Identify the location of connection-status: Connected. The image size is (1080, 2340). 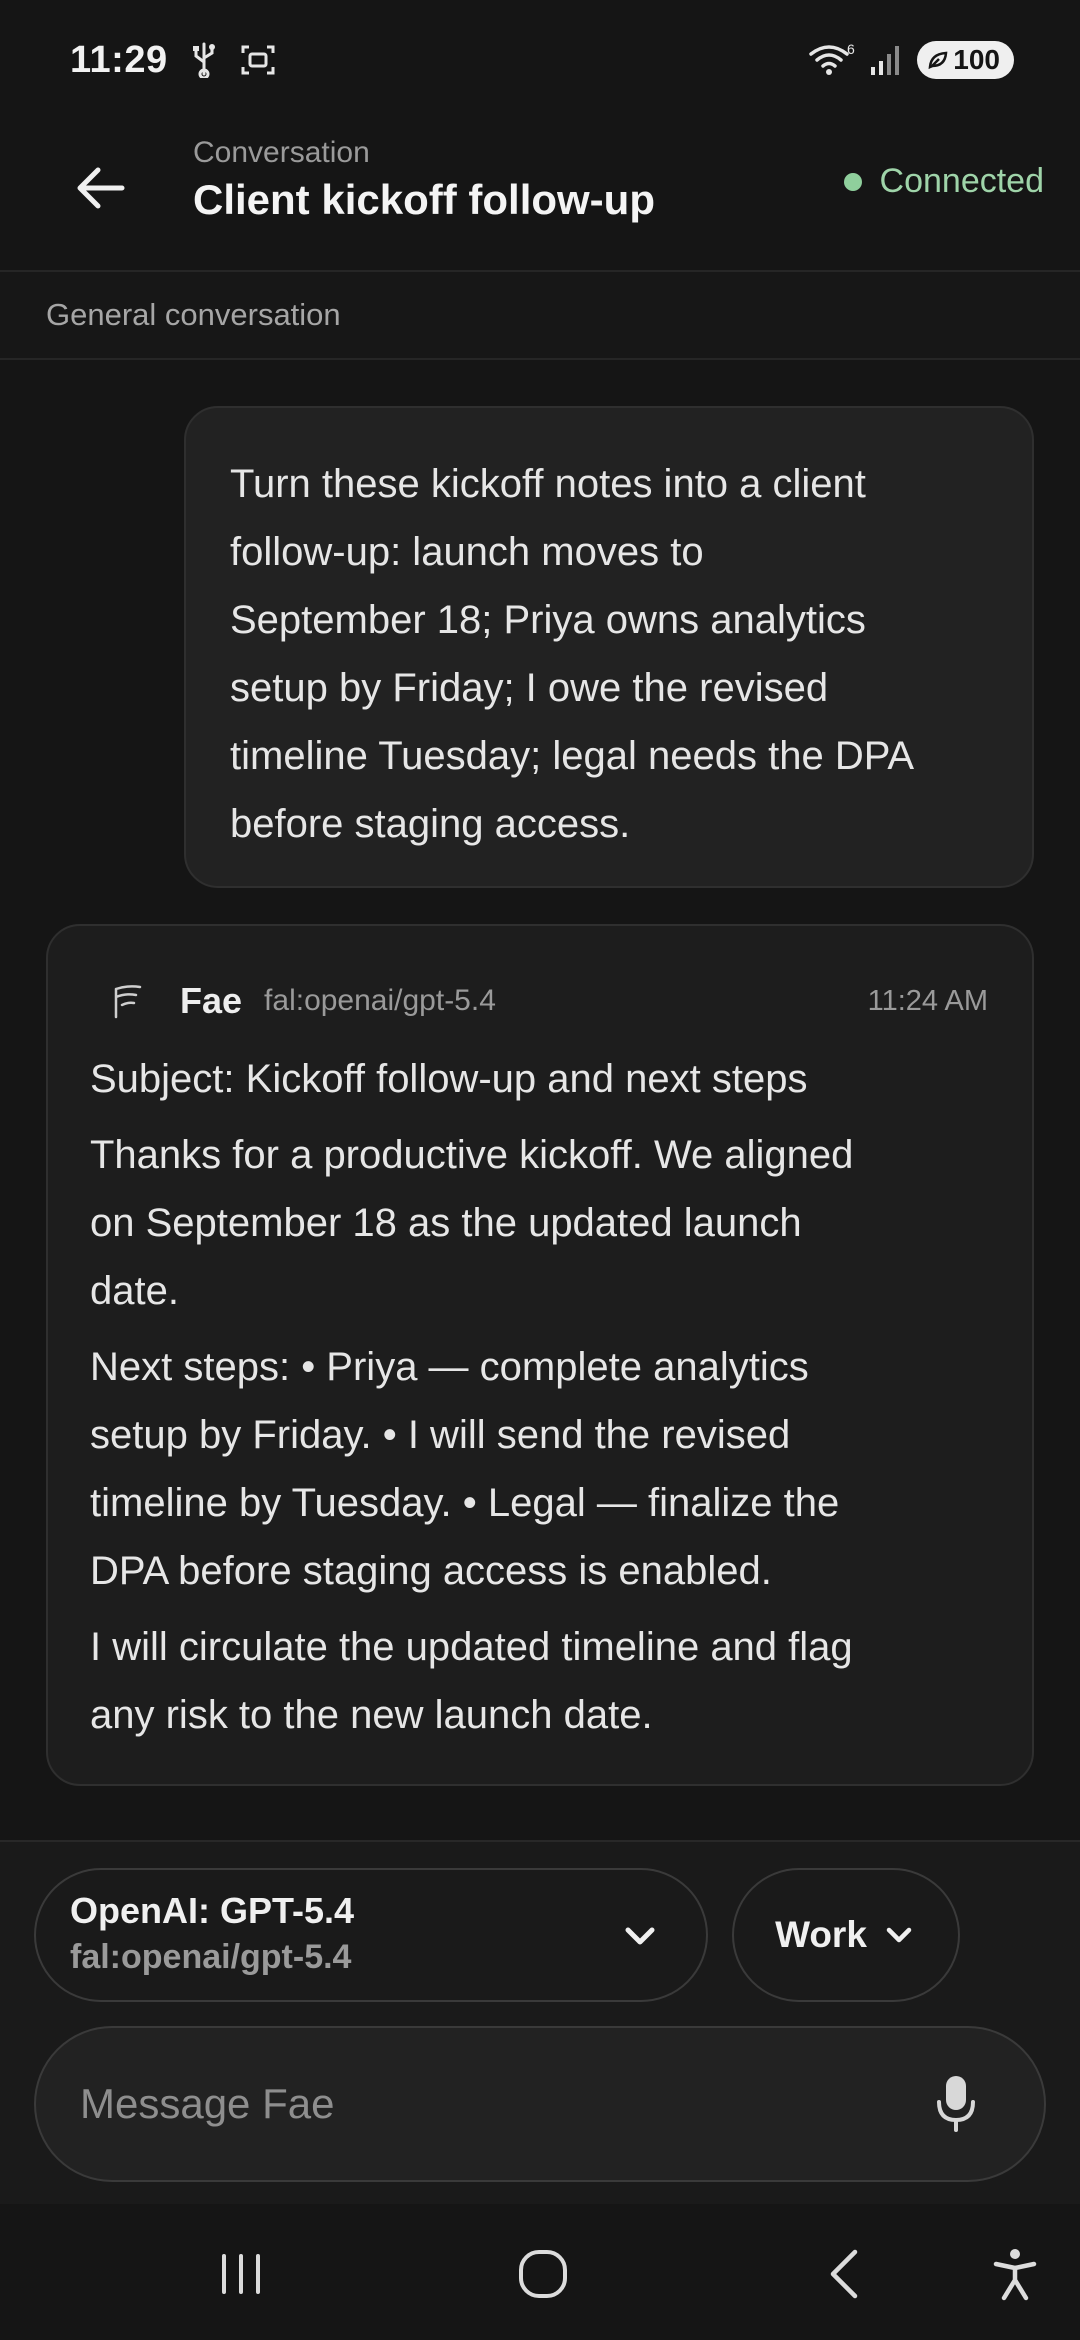
(943, 181).